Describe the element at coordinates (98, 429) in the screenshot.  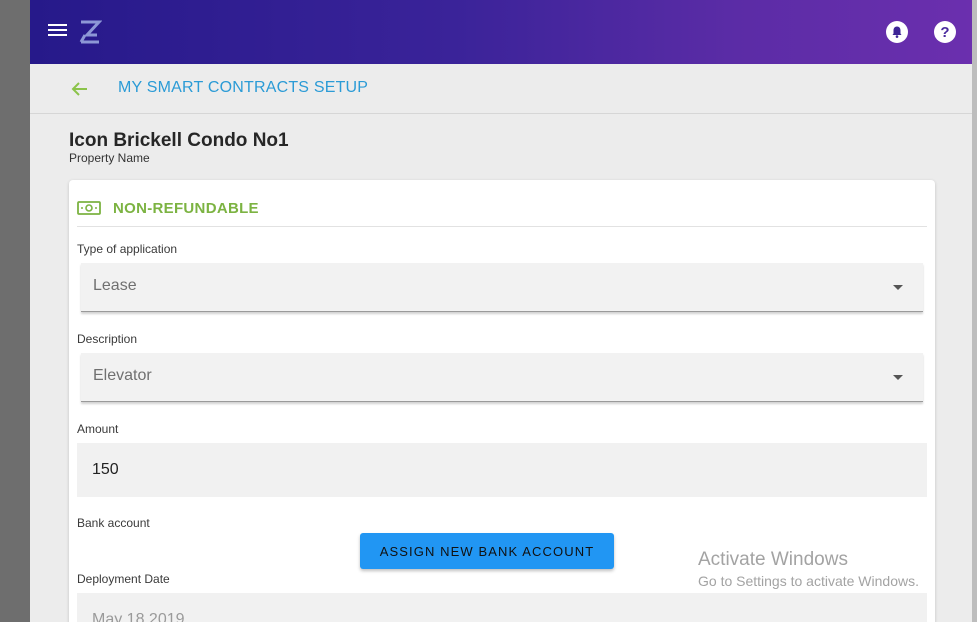
I see `amount-label: Amount` at that location.